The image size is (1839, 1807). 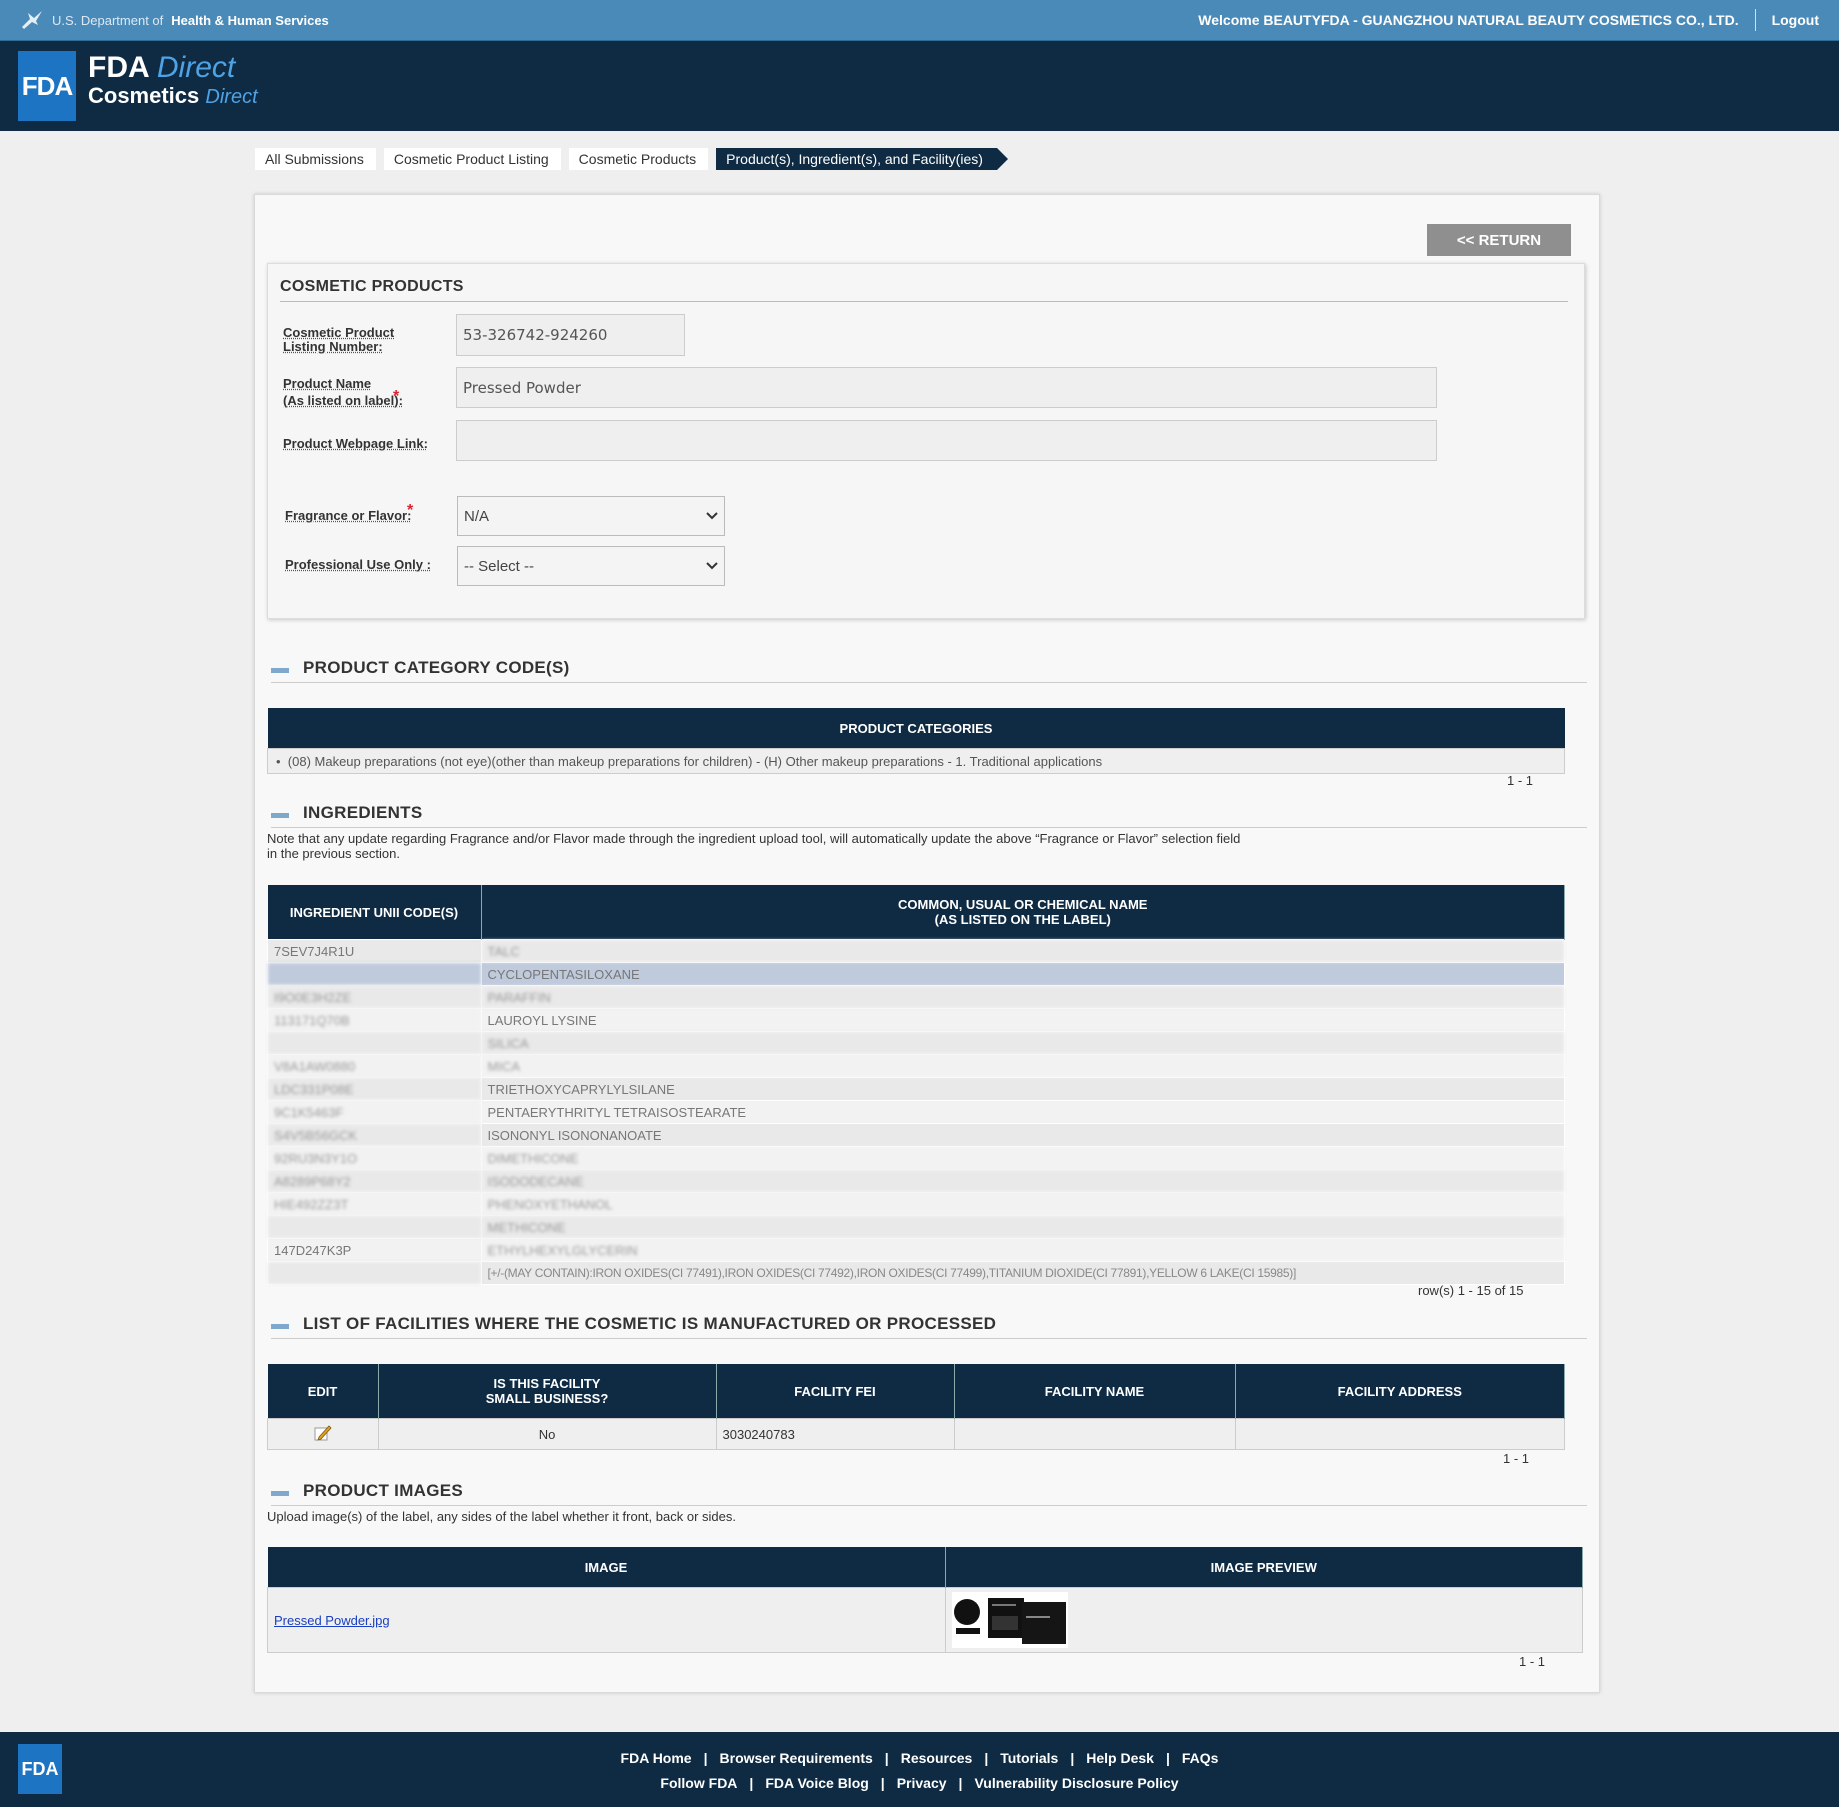 I want to click on table-row: 7SEV7J4R1U TALC, so click(x=916, y=951).